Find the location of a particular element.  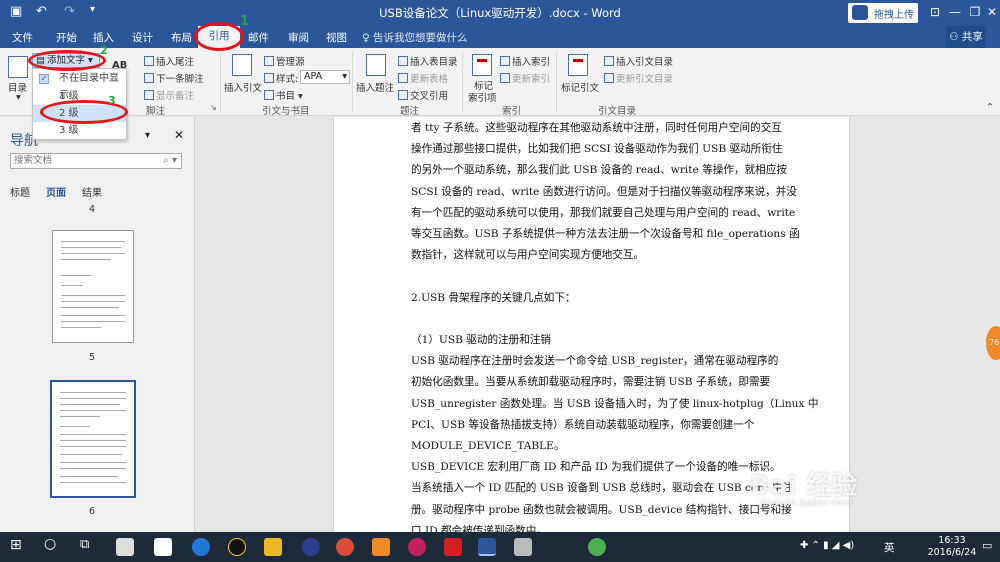

search-icon: ⌕ ▾ is located at coordinates (170, 161).